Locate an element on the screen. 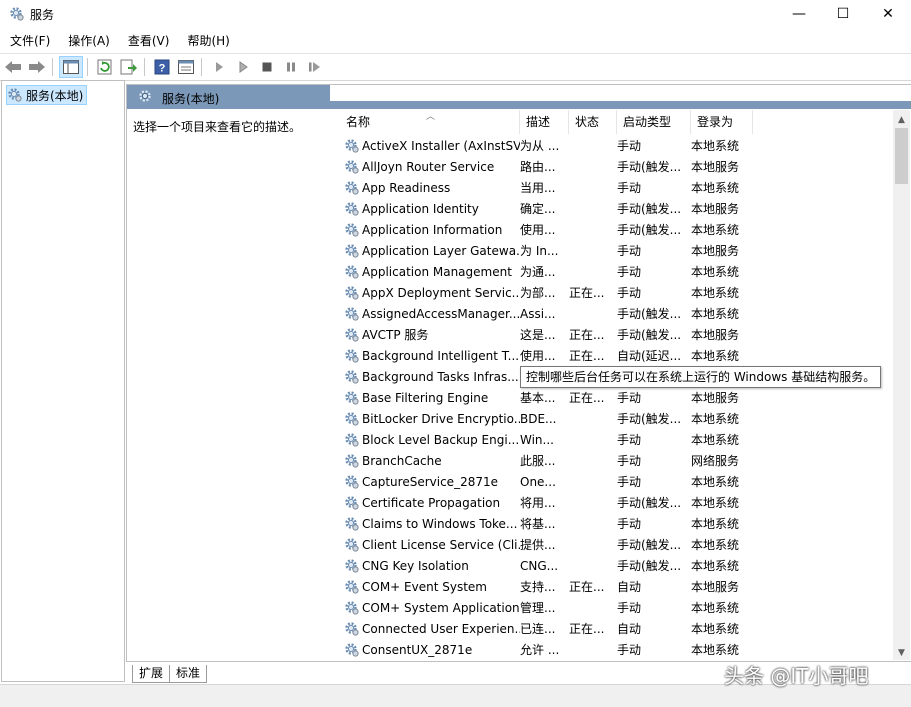 Image resolution: width=911 pixels, height=707 pixels. start-alt-button is located at coordinates (243, 67).